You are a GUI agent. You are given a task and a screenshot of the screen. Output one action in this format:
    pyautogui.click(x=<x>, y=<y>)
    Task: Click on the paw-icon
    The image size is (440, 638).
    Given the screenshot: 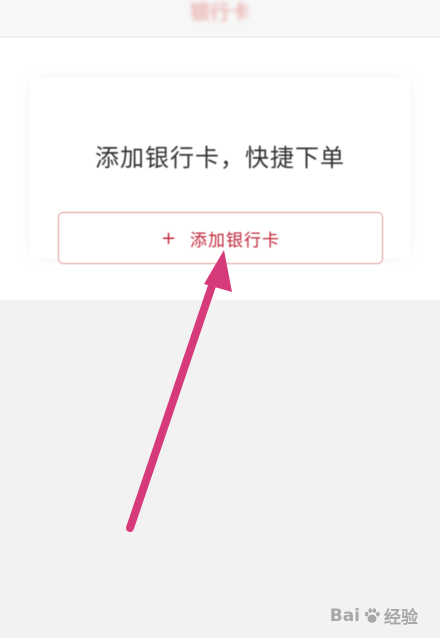 What is the action you would take?
    pyautogui.click(x=372, y=615)
    